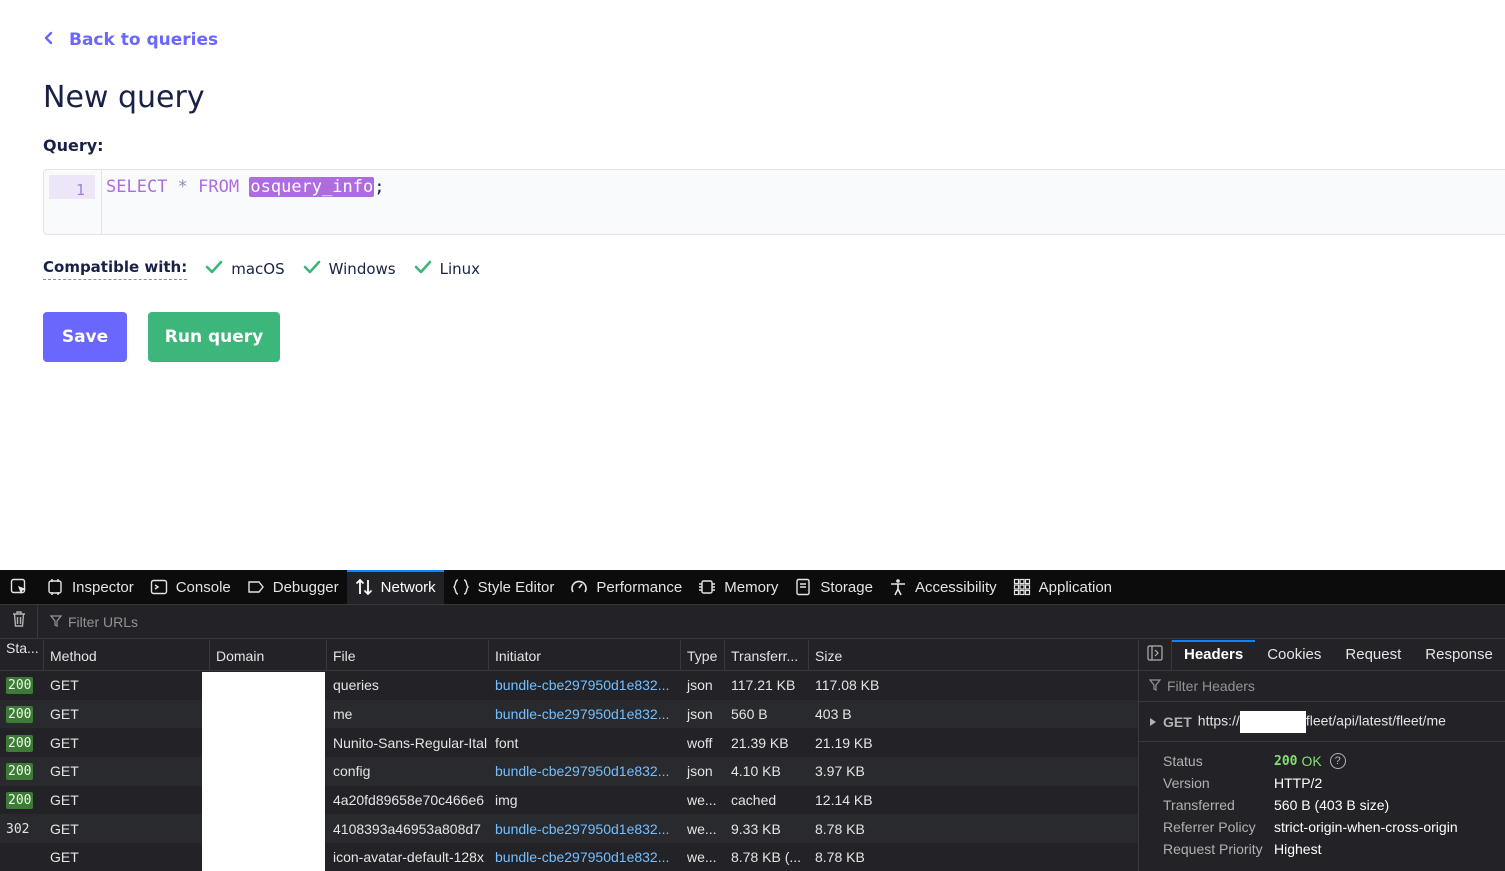  Describe the element at coordinates (1155, 655) in the screenshot. I see `toggle-sidebar-button` at that location.